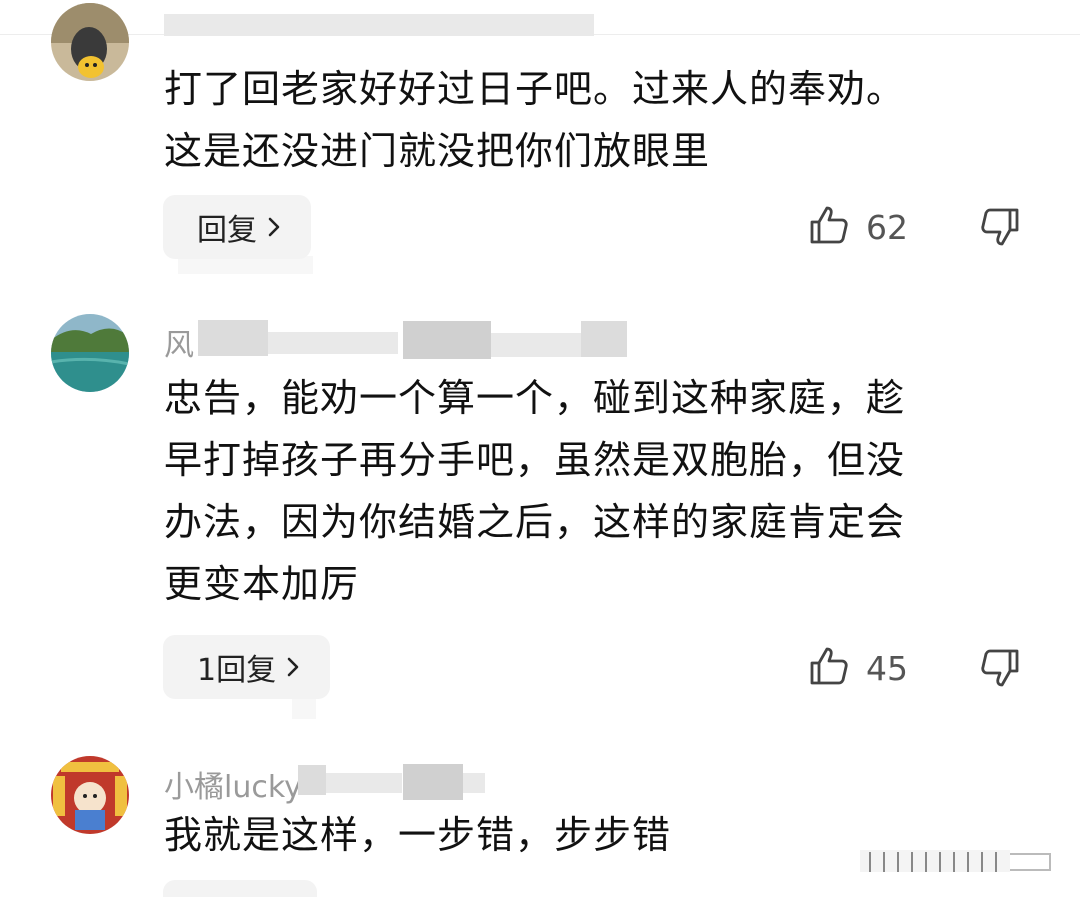 The height and width of the screenshot is (897, 1080). Describe the element at coordinates (233, 784) in the screenshot. I see `username: 小橘lucky` at that location.